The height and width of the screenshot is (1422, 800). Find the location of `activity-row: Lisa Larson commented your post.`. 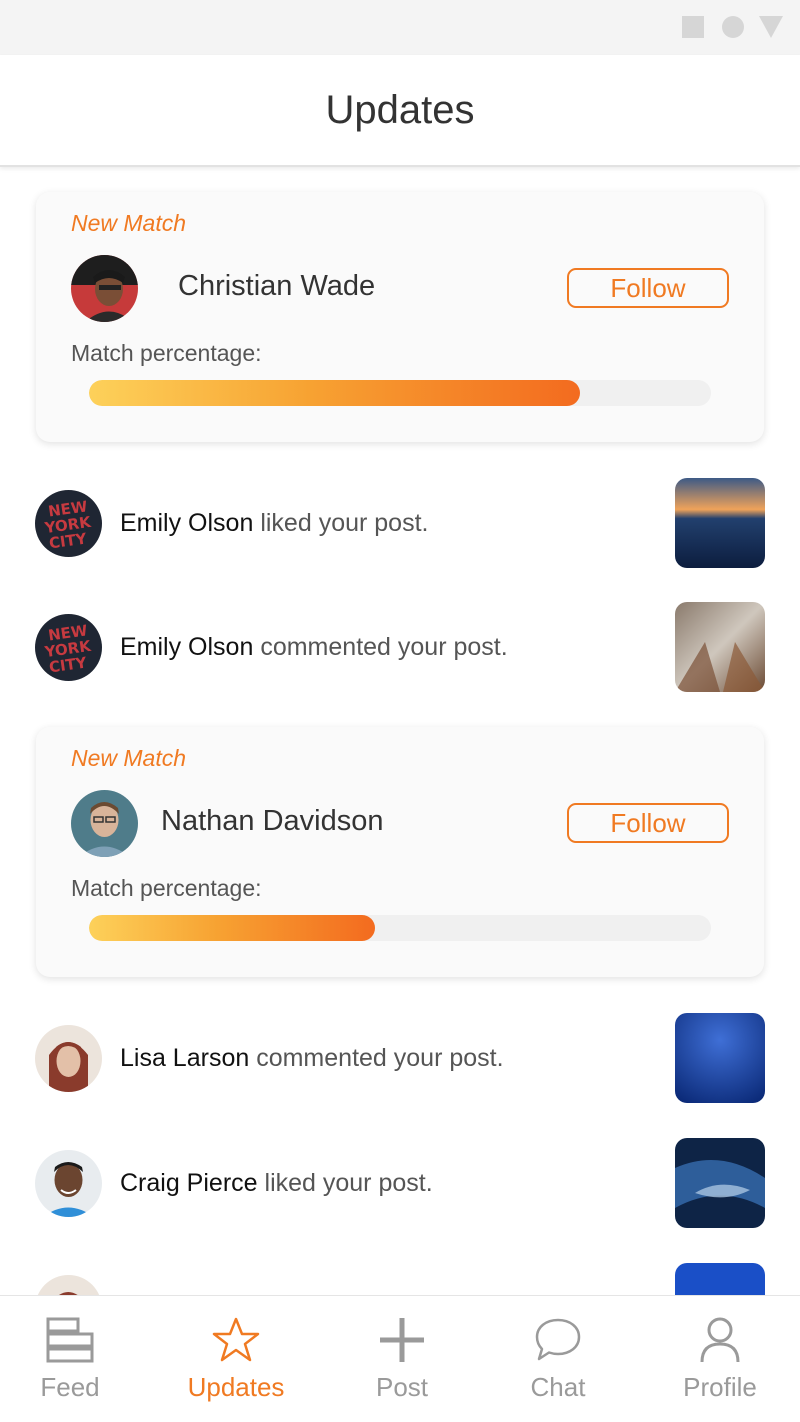

activity-row: Lisa Larson commented your post. is located at coordinates (400, 1058).